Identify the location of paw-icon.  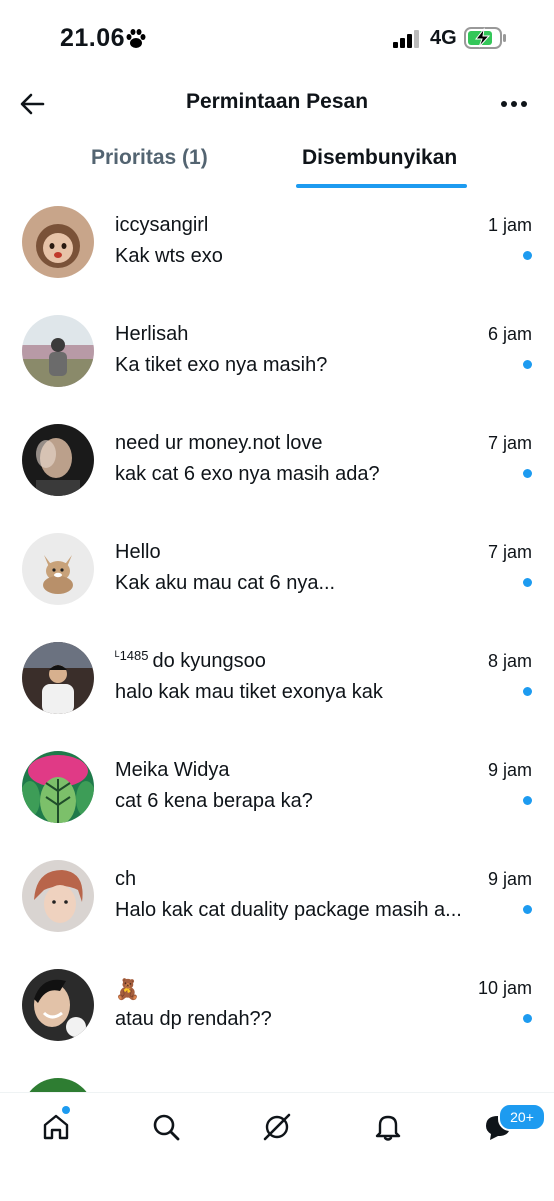
(136, 38).